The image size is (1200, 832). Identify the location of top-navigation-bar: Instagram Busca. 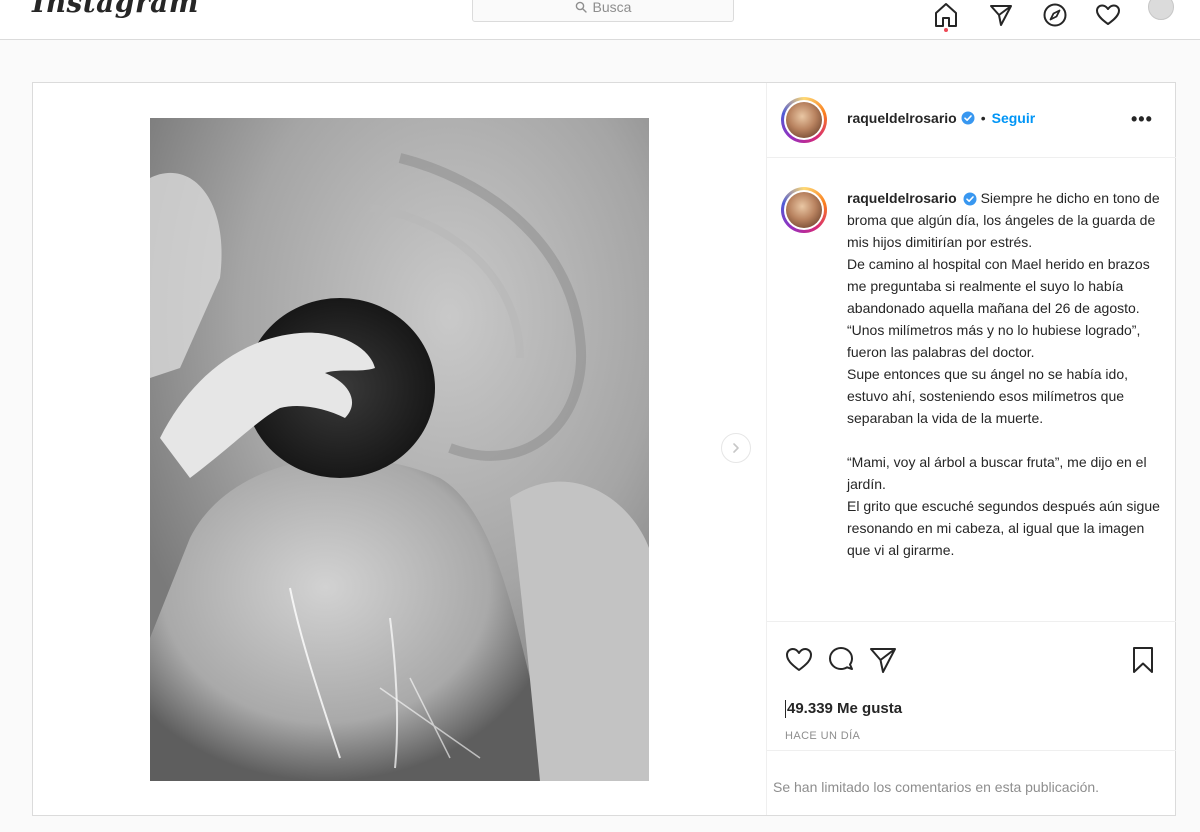
(600, 20).